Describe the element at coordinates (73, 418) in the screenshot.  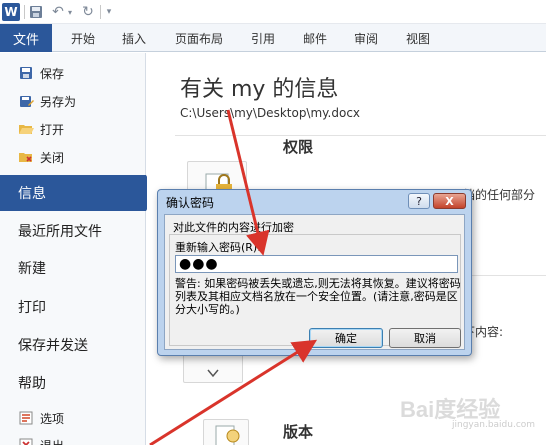
I see `options-command: 选项` at that location.